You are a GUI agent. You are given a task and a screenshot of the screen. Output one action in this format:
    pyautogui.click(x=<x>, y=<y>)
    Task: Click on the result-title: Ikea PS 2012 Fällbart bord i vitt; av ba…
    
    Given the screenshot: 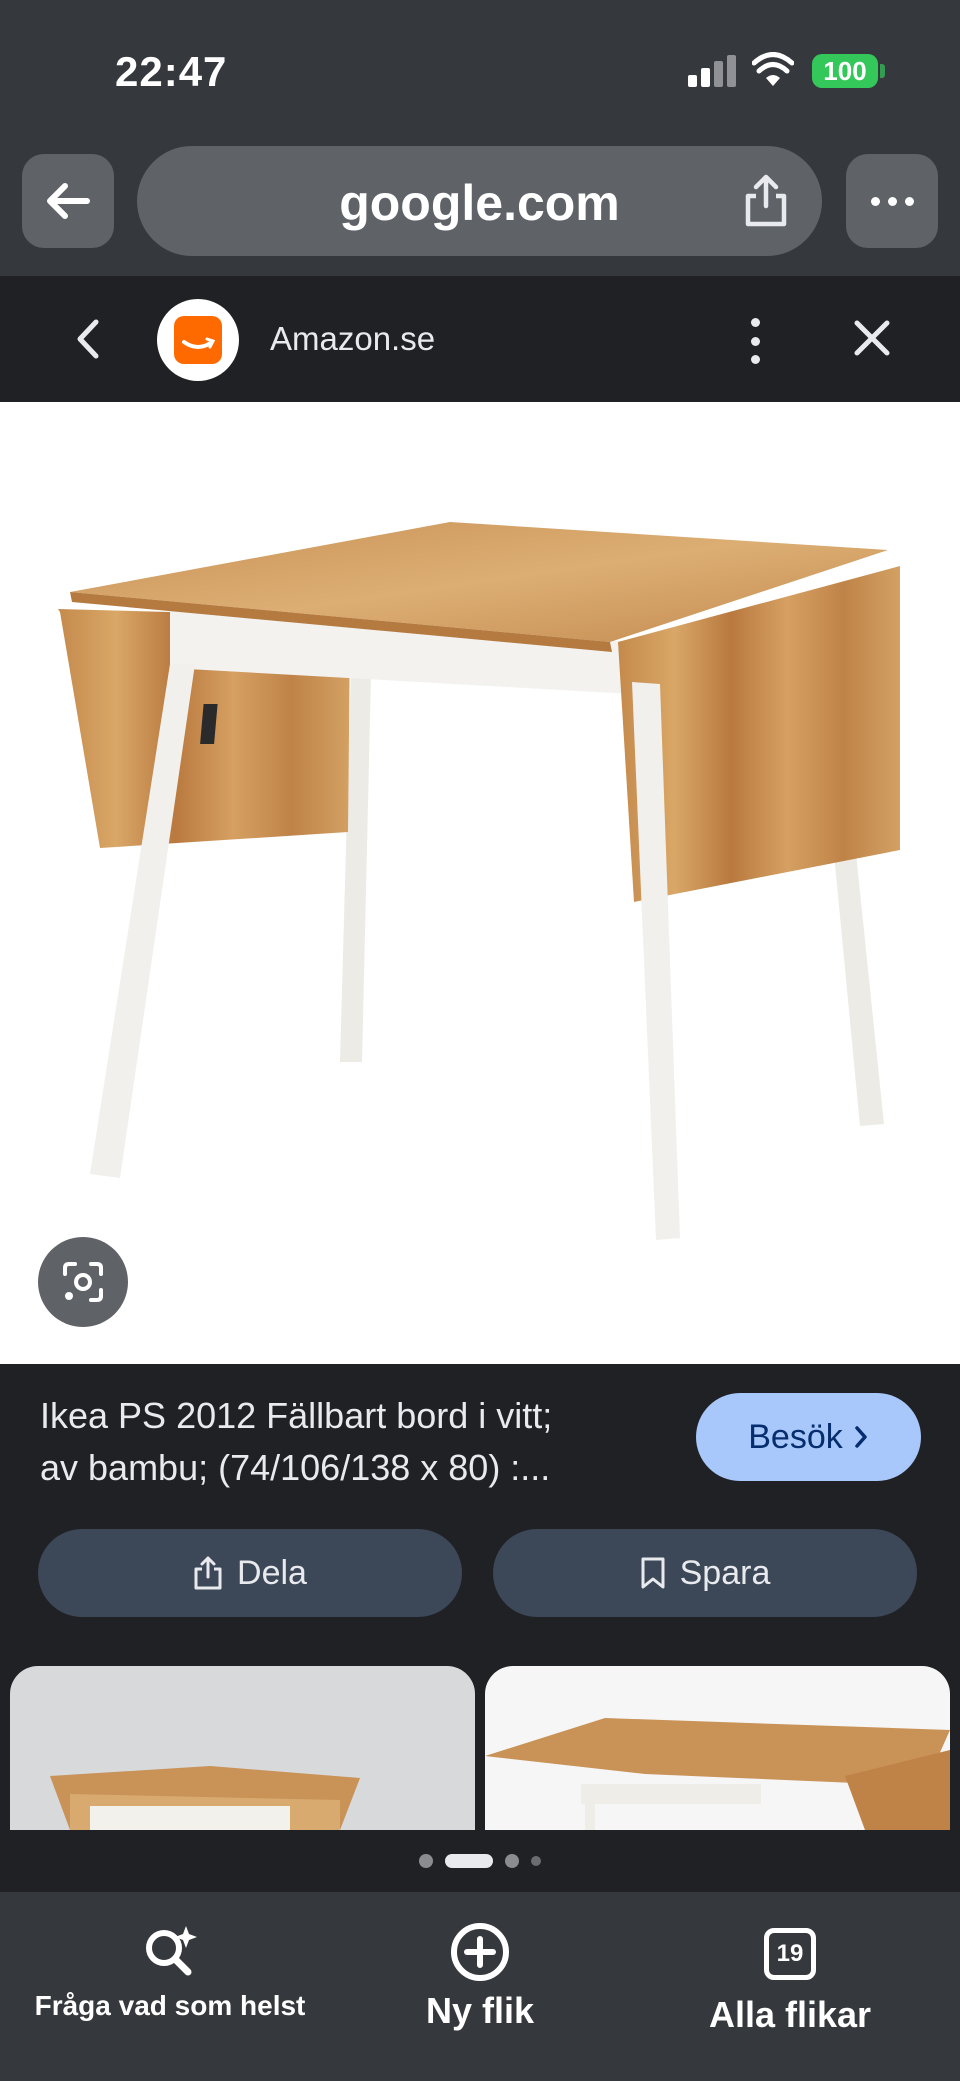 What is the action you would take?
    pyautogui.click(x=340, y=1442)
    